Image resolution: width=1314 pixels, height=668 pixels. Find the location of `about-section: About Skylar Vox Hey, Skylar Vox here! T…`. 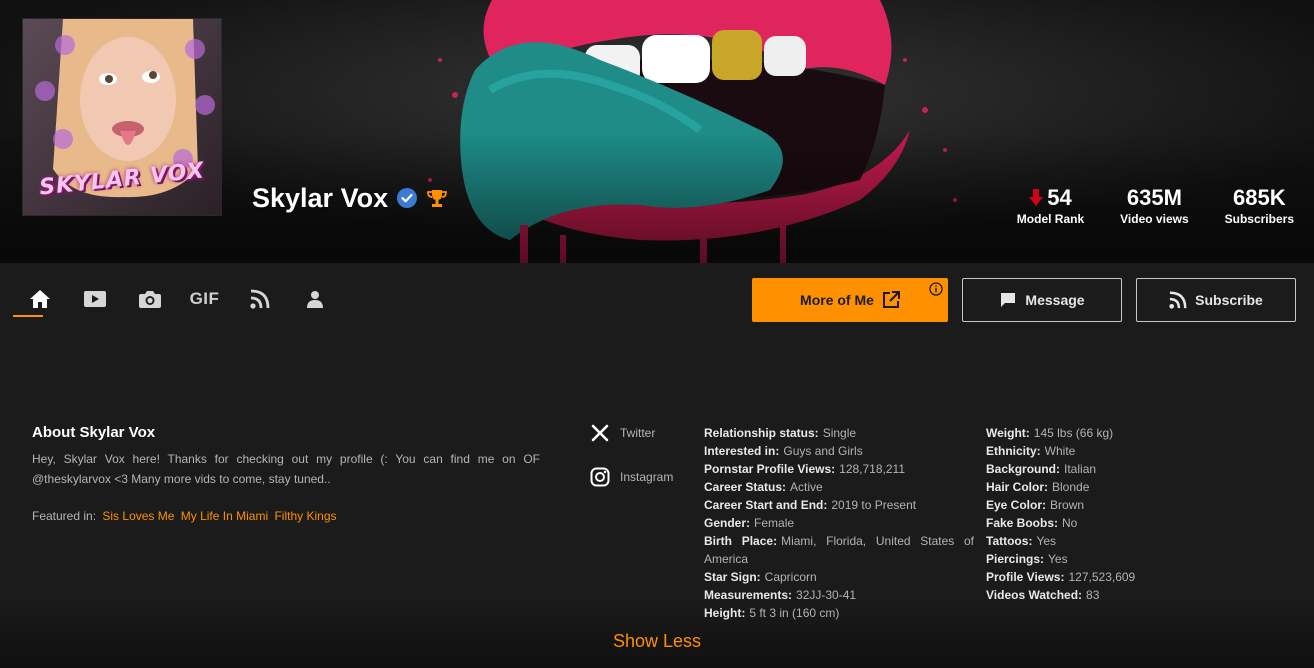

about-section: About Skylar Vox Hey, Skylar Vox here! T… is located at coordinates (286, 473).